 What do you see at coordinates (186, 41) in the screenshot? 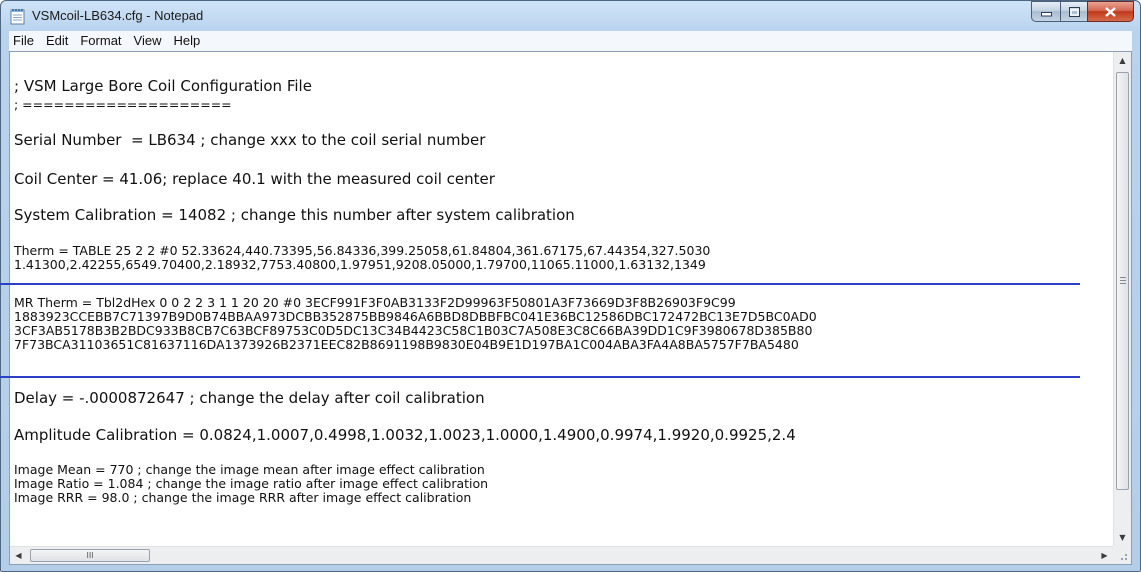
I see `menu-help: Help` at bounding box center [186, 41].